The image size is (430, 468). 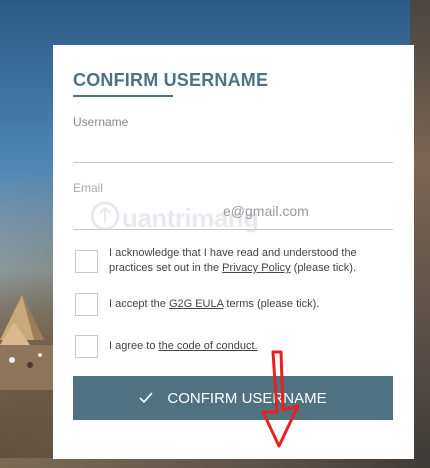 I want to click on background-bottom-edge, so click(x=215, y=463).